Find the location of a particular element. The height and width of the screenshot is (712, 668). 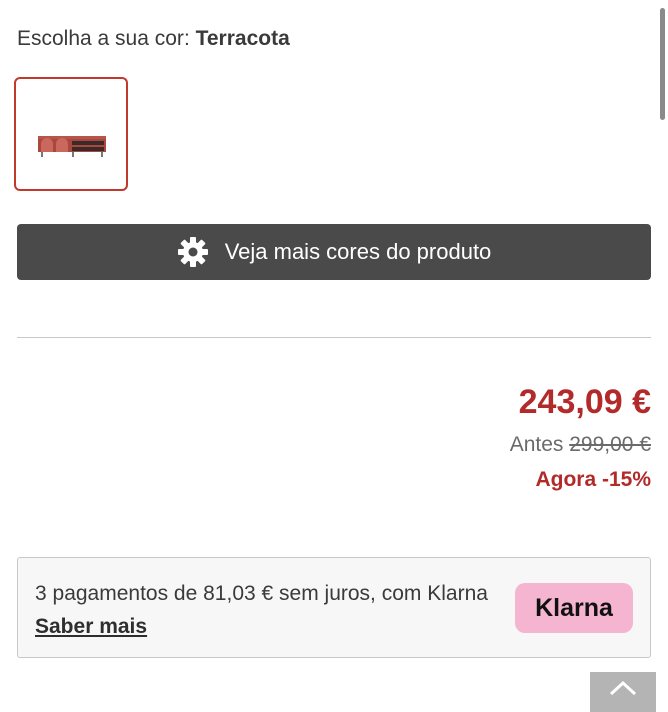

color-selector-label: Escolha a sua cor: Terracota is located at coordinates (153, 38).